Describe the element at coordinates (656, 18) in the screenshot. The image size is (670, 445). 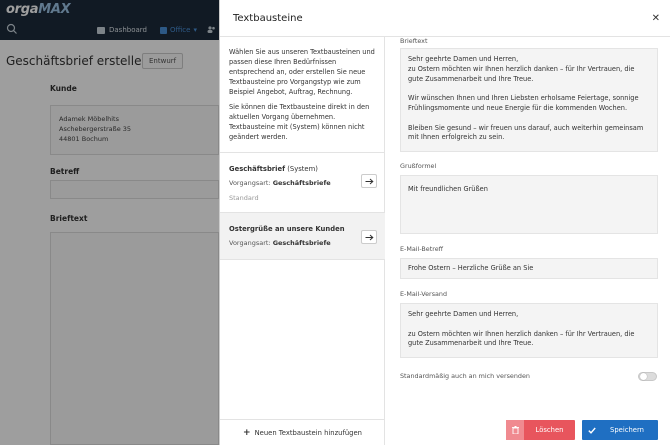
I see `close-icon: ✕` at that location.